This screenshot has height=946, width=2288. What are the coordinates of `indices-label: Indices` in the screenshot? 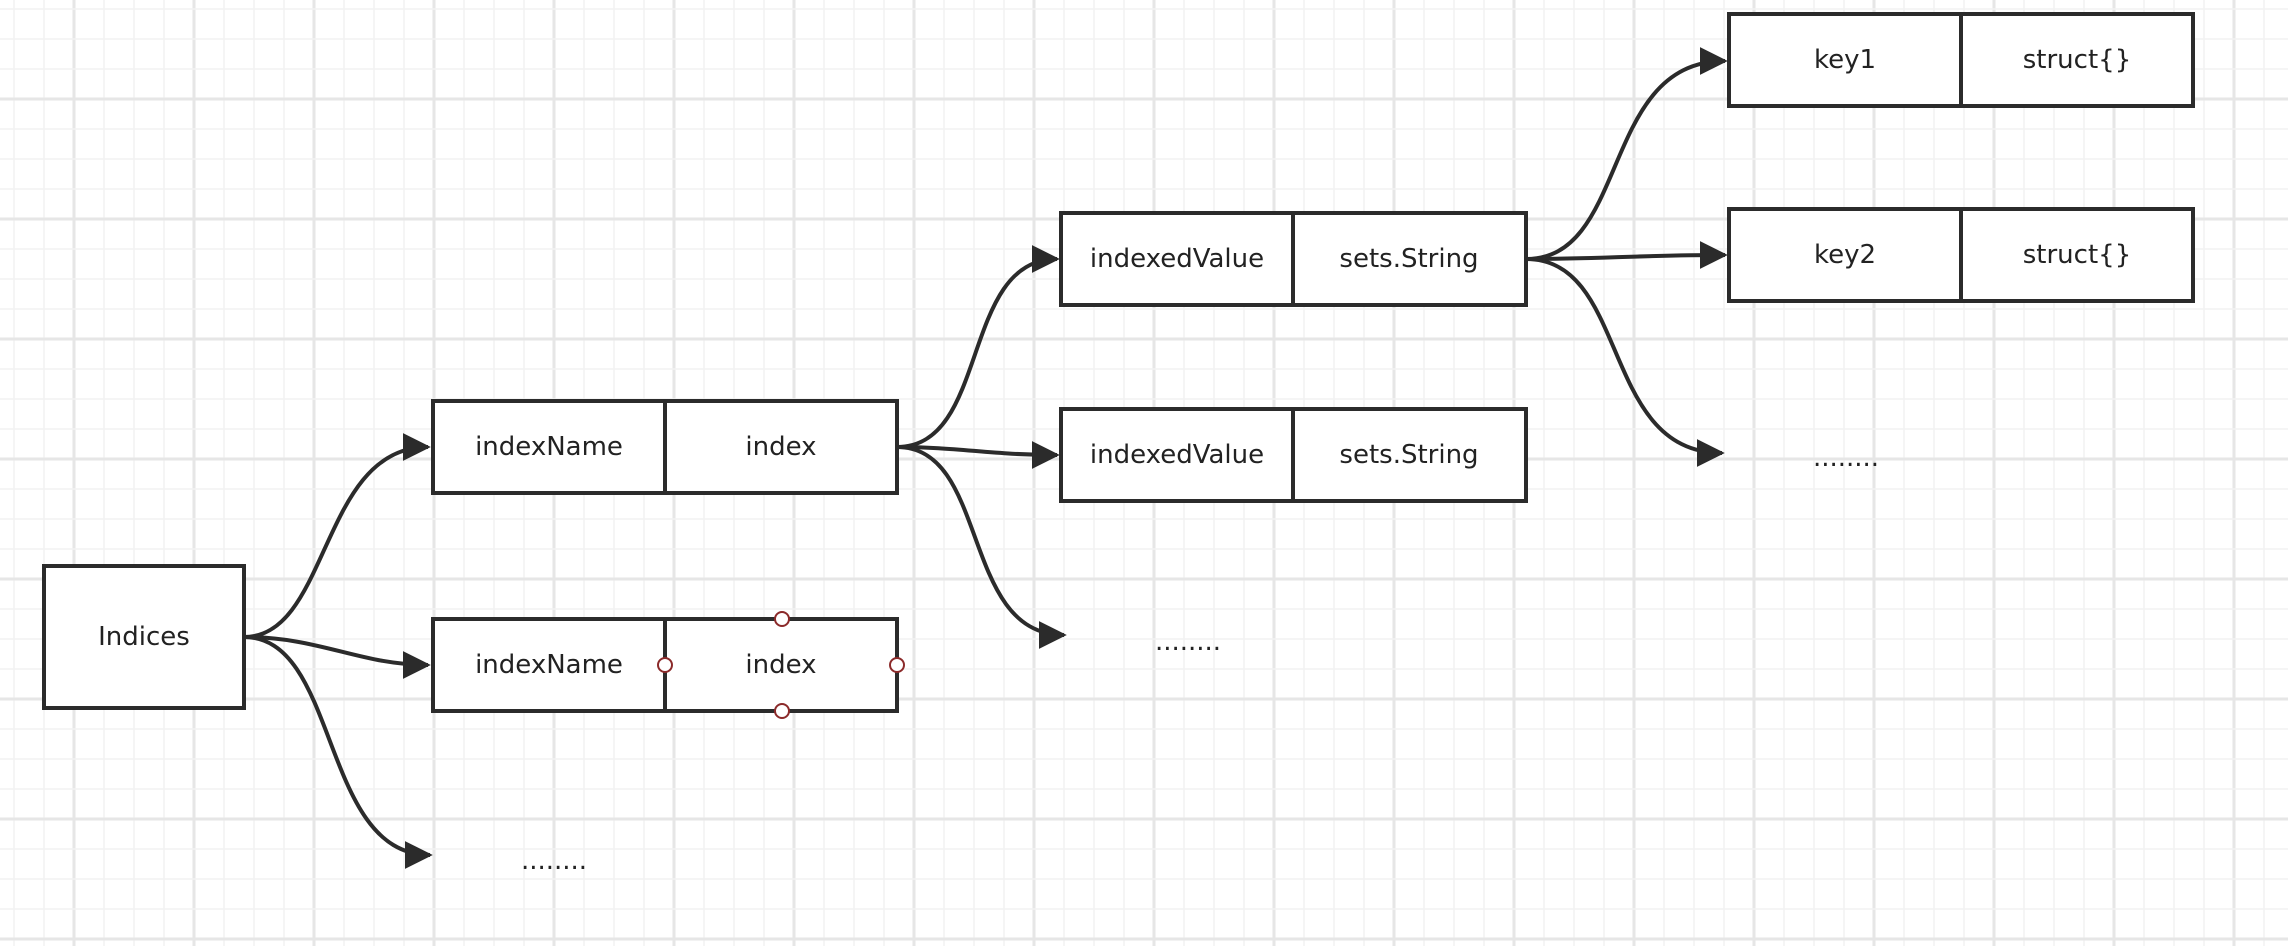 It's located at (144, 637).